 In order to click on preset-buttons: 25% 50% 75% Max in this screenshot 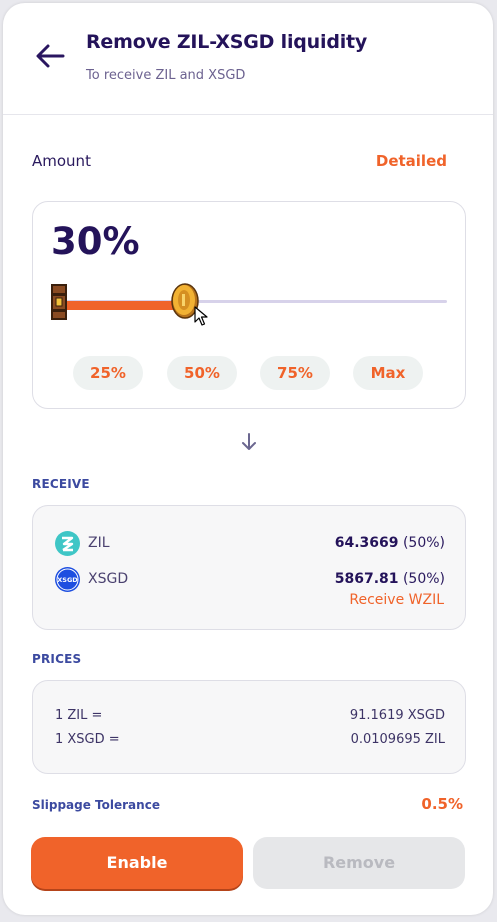, I will do `click(253, 373)`.